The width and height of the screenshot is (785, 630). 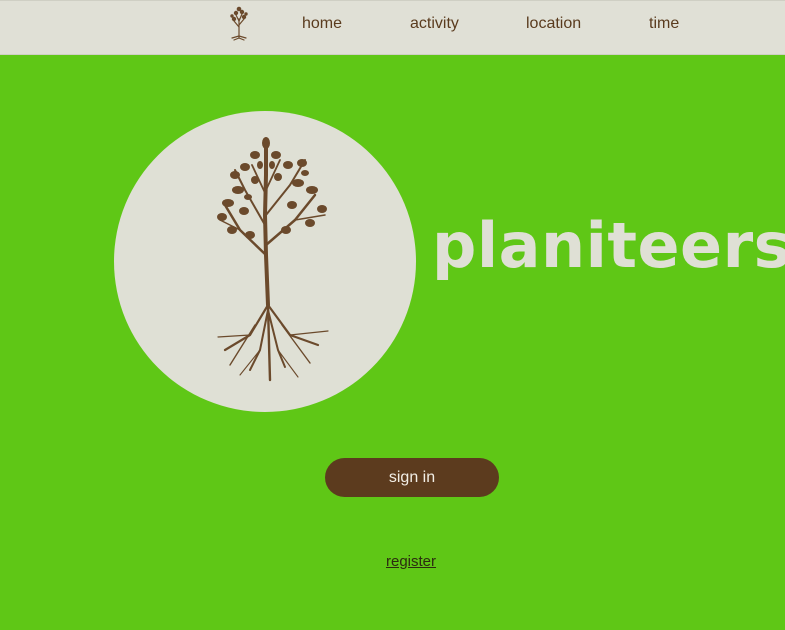 What do you see at coordinates (392, 27) in the screenshot?
I see `top-navbar: home activity location time` at bounding box center [392, 27].